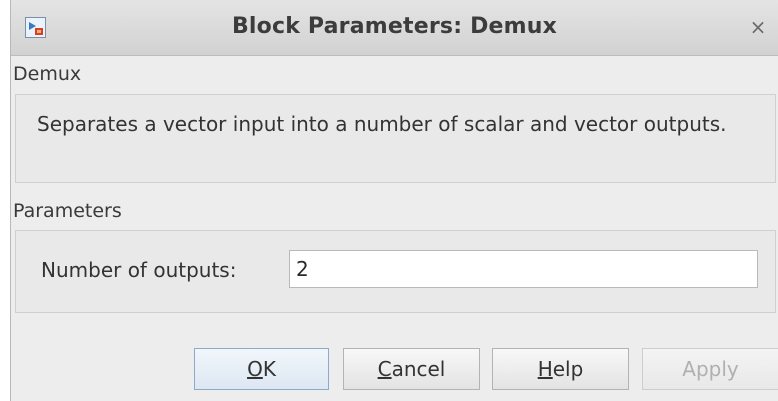 The image size is (778, 401). What do you see at coordinates (758, 27) in the screenshot?
I see `close-icon: ×` at bounding box center [758, 27].